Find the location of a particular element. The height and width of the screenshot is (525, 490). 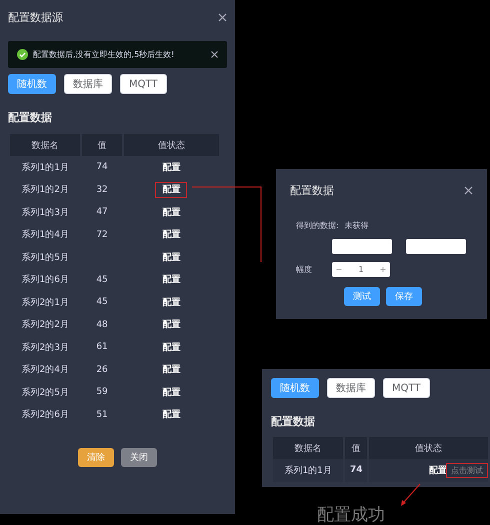

arrow is located at coordinates (410, 495).